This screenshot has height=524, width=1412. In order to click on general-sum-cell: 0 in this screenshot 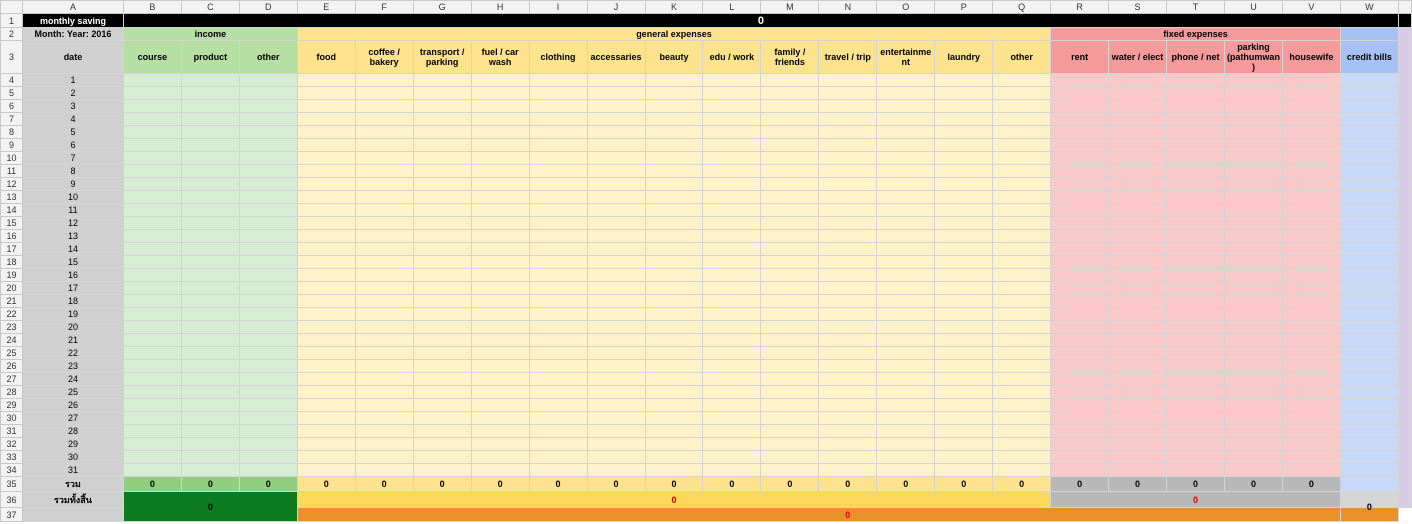, I will do `click(616, 484)`.